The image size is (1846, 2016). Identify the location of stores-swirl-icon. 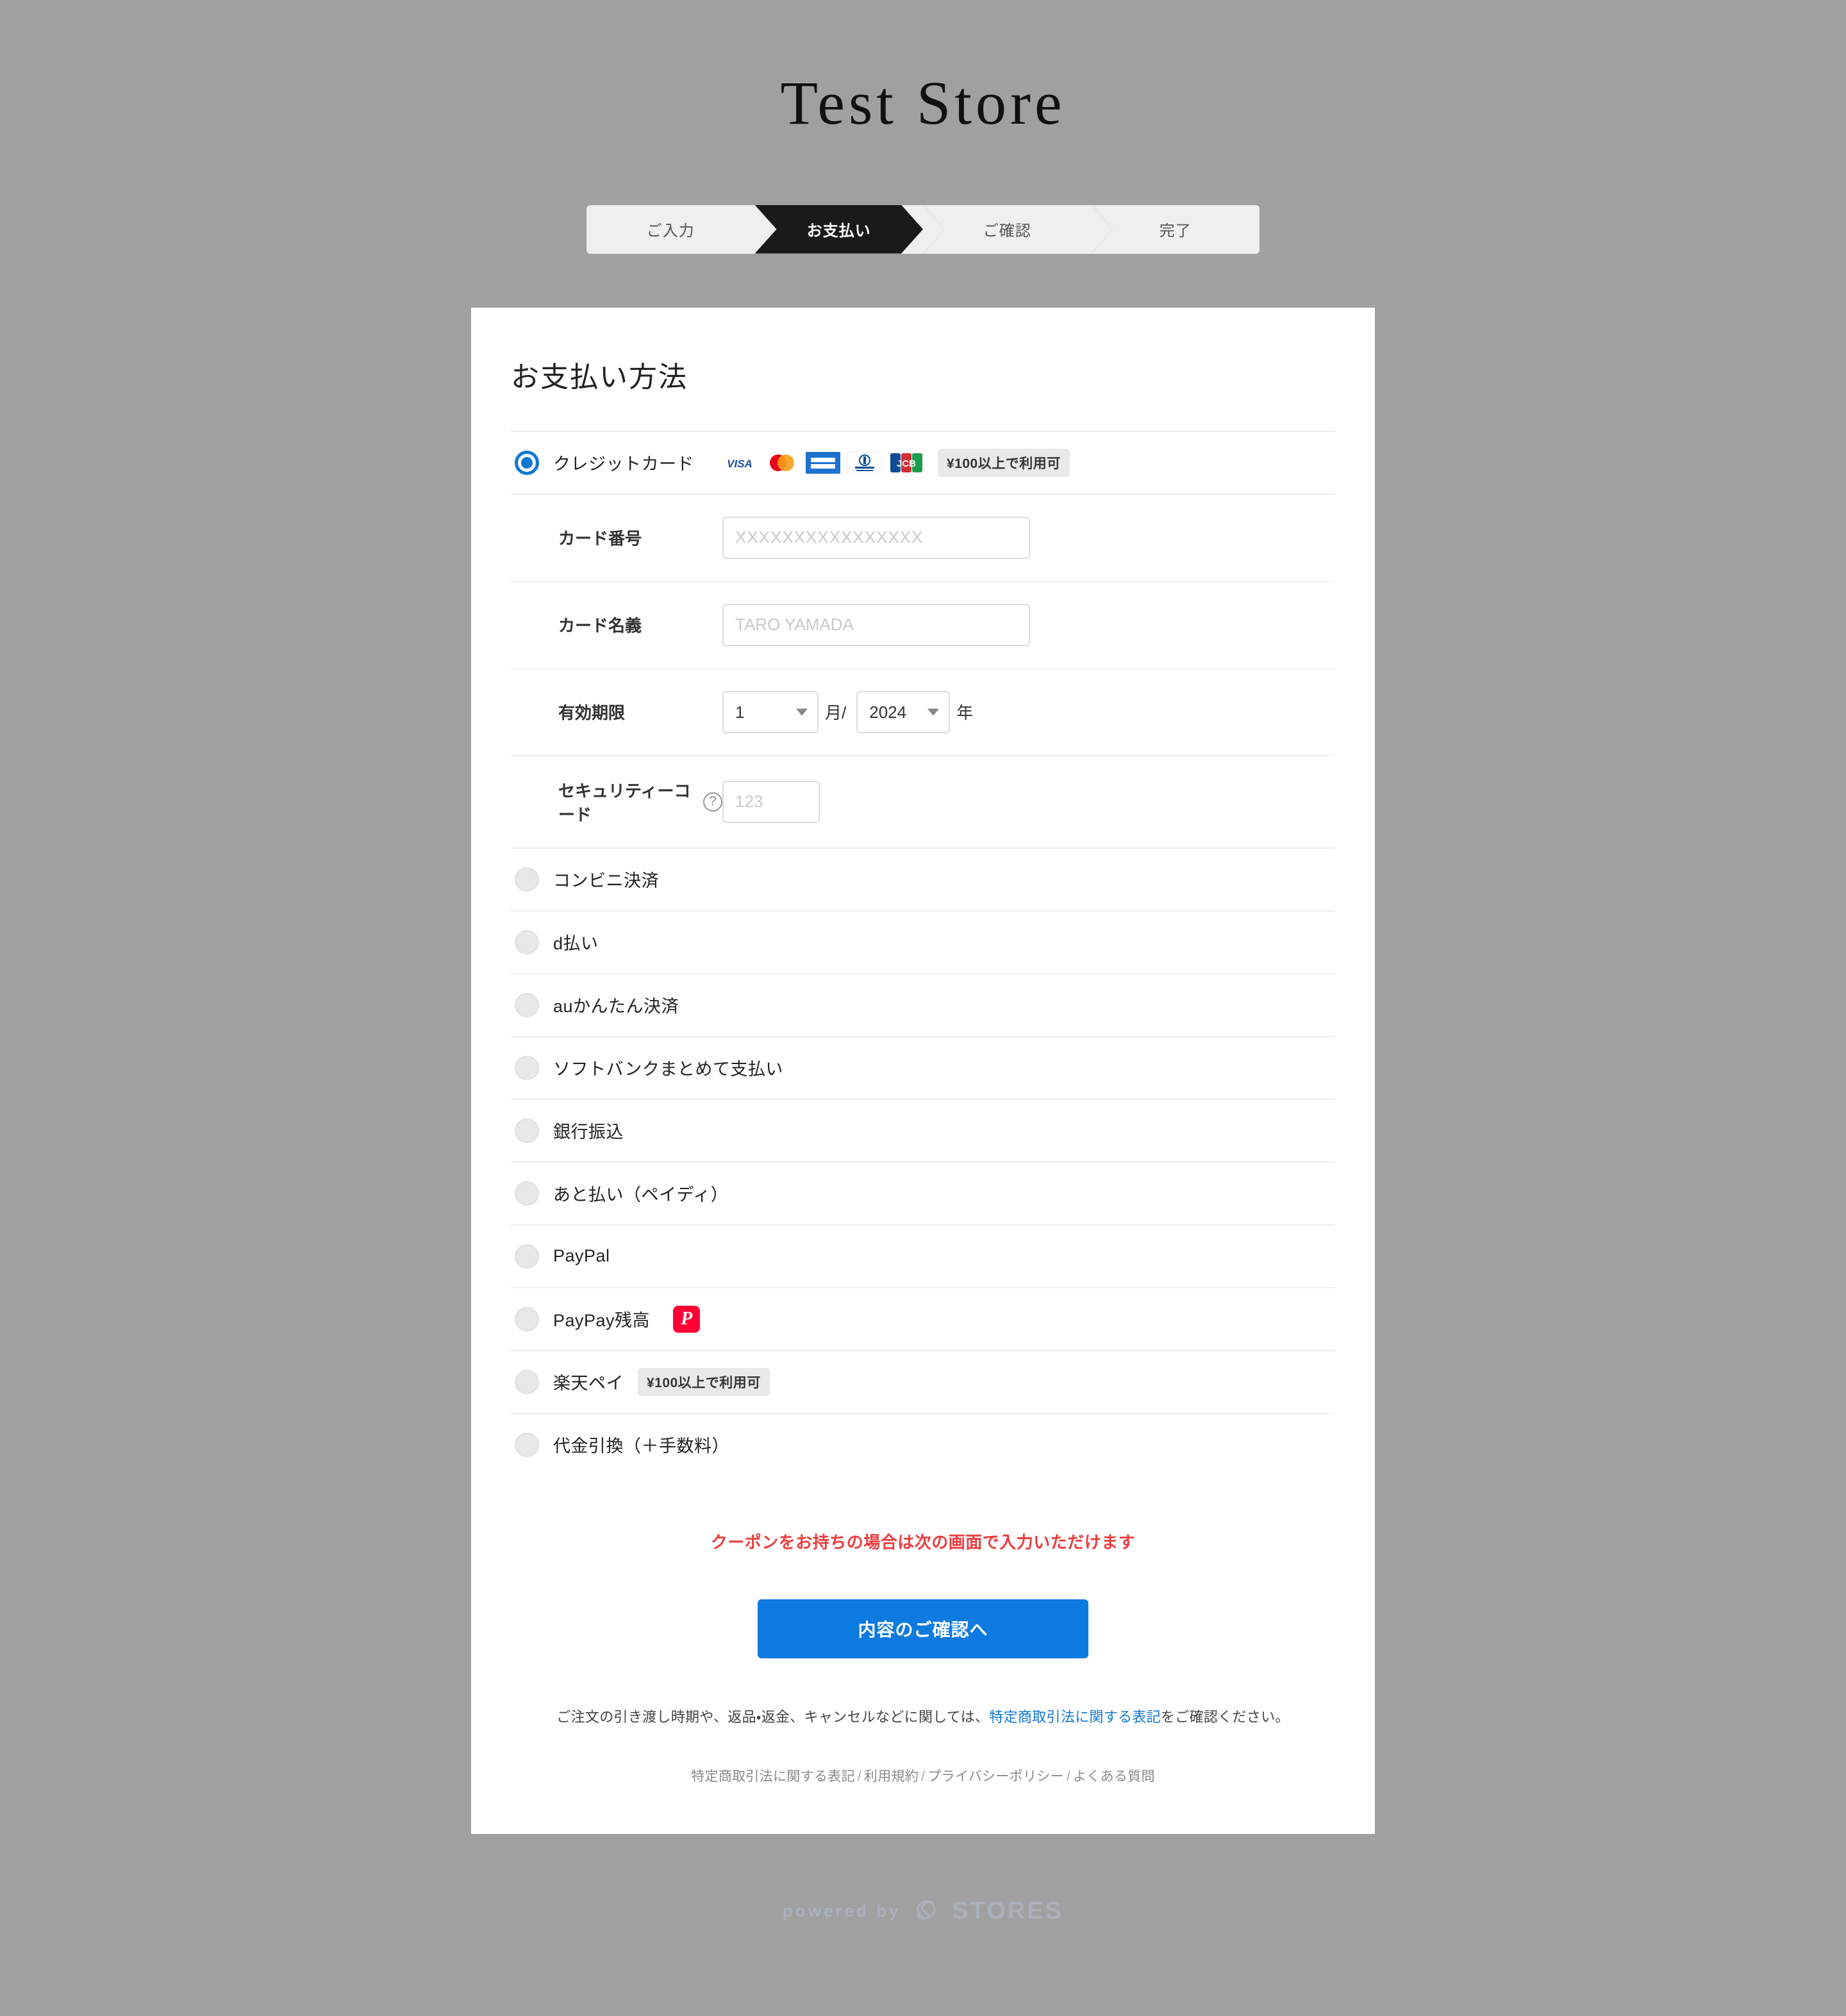
(926, 1911).